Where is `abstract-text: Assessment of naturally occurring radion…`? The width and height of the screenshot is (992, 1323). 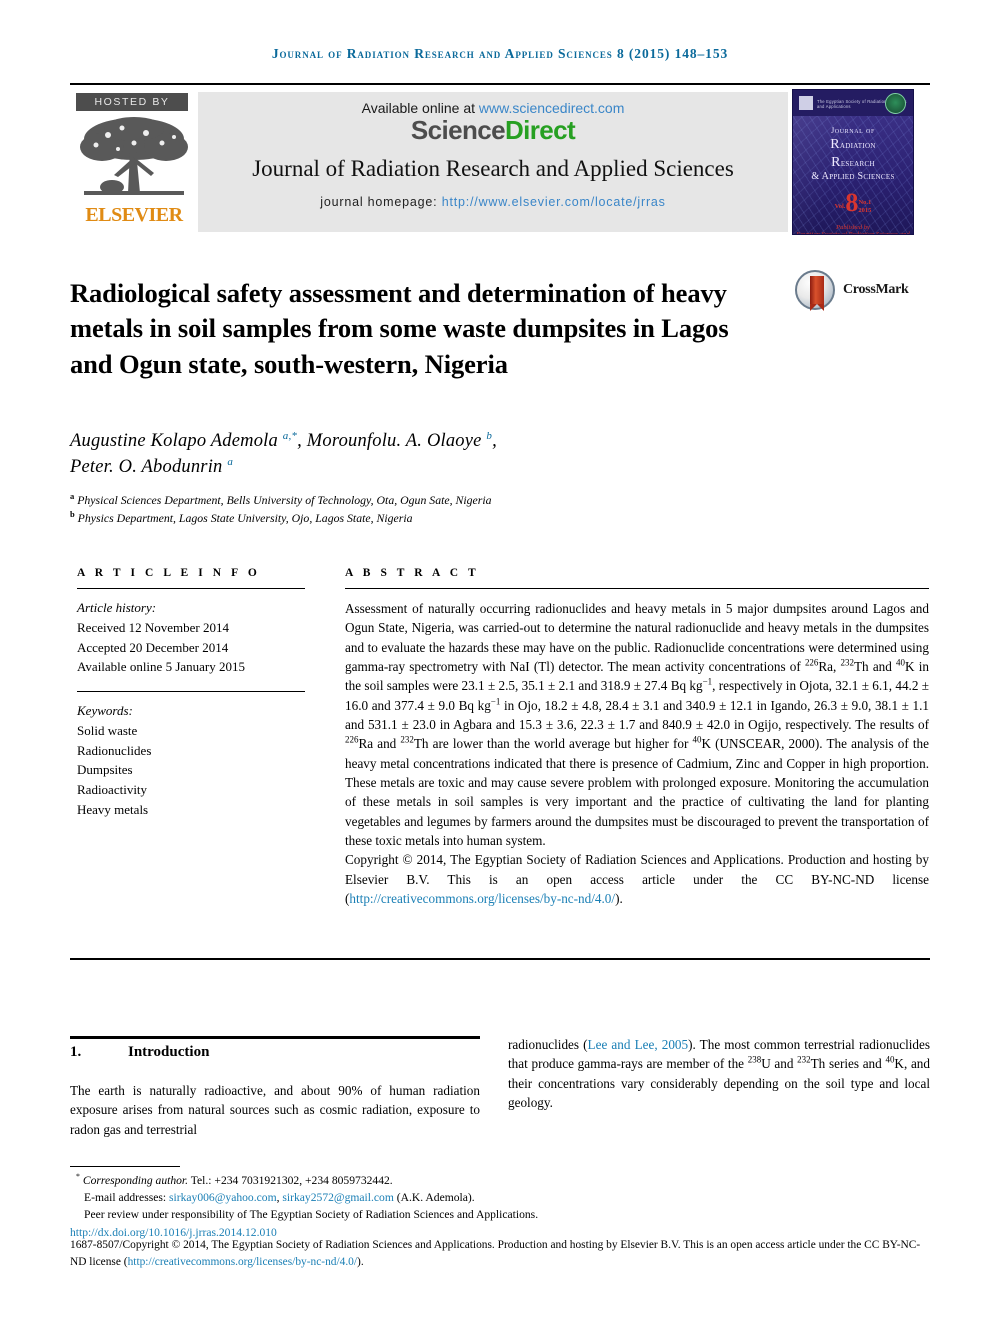
abstract-text: Assessment of naturally occurring radion… is located at coordinates (637, 753).